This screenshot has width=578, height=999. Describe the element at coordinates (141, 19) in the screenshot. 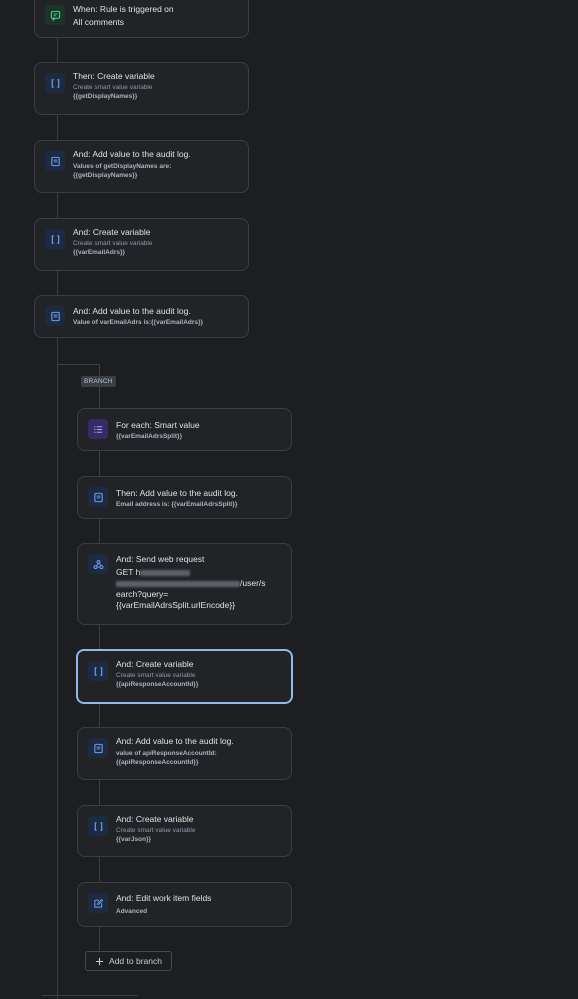

I see `trigger-card: When: Rule is triggered on All comments` at that location.